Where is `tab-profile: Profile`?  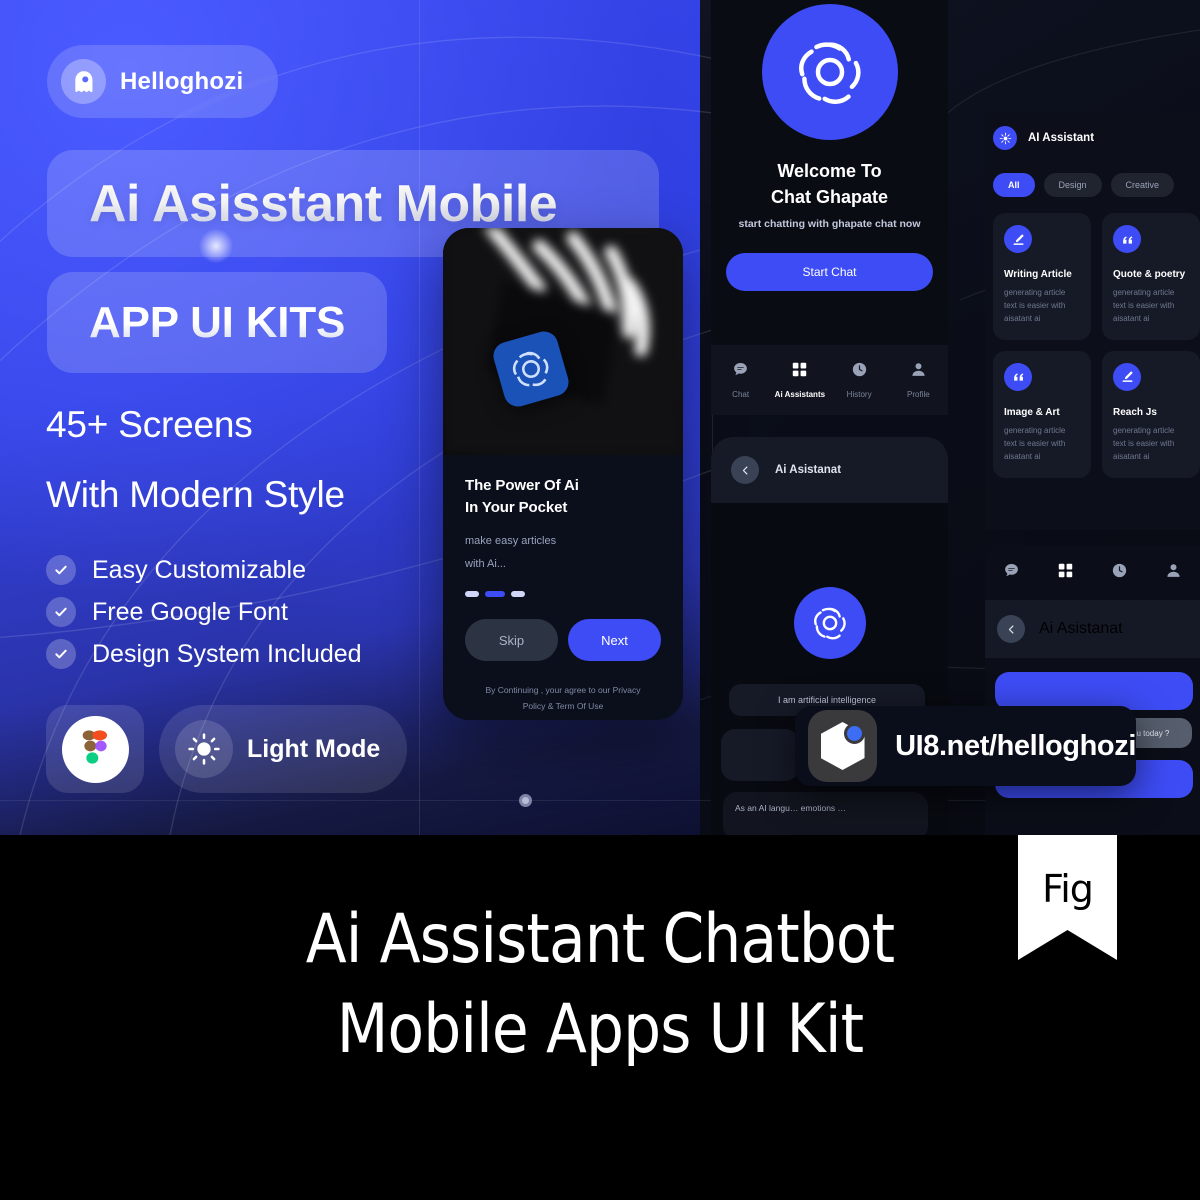
tab-profile: Profile is located at coordinates (918, 380).